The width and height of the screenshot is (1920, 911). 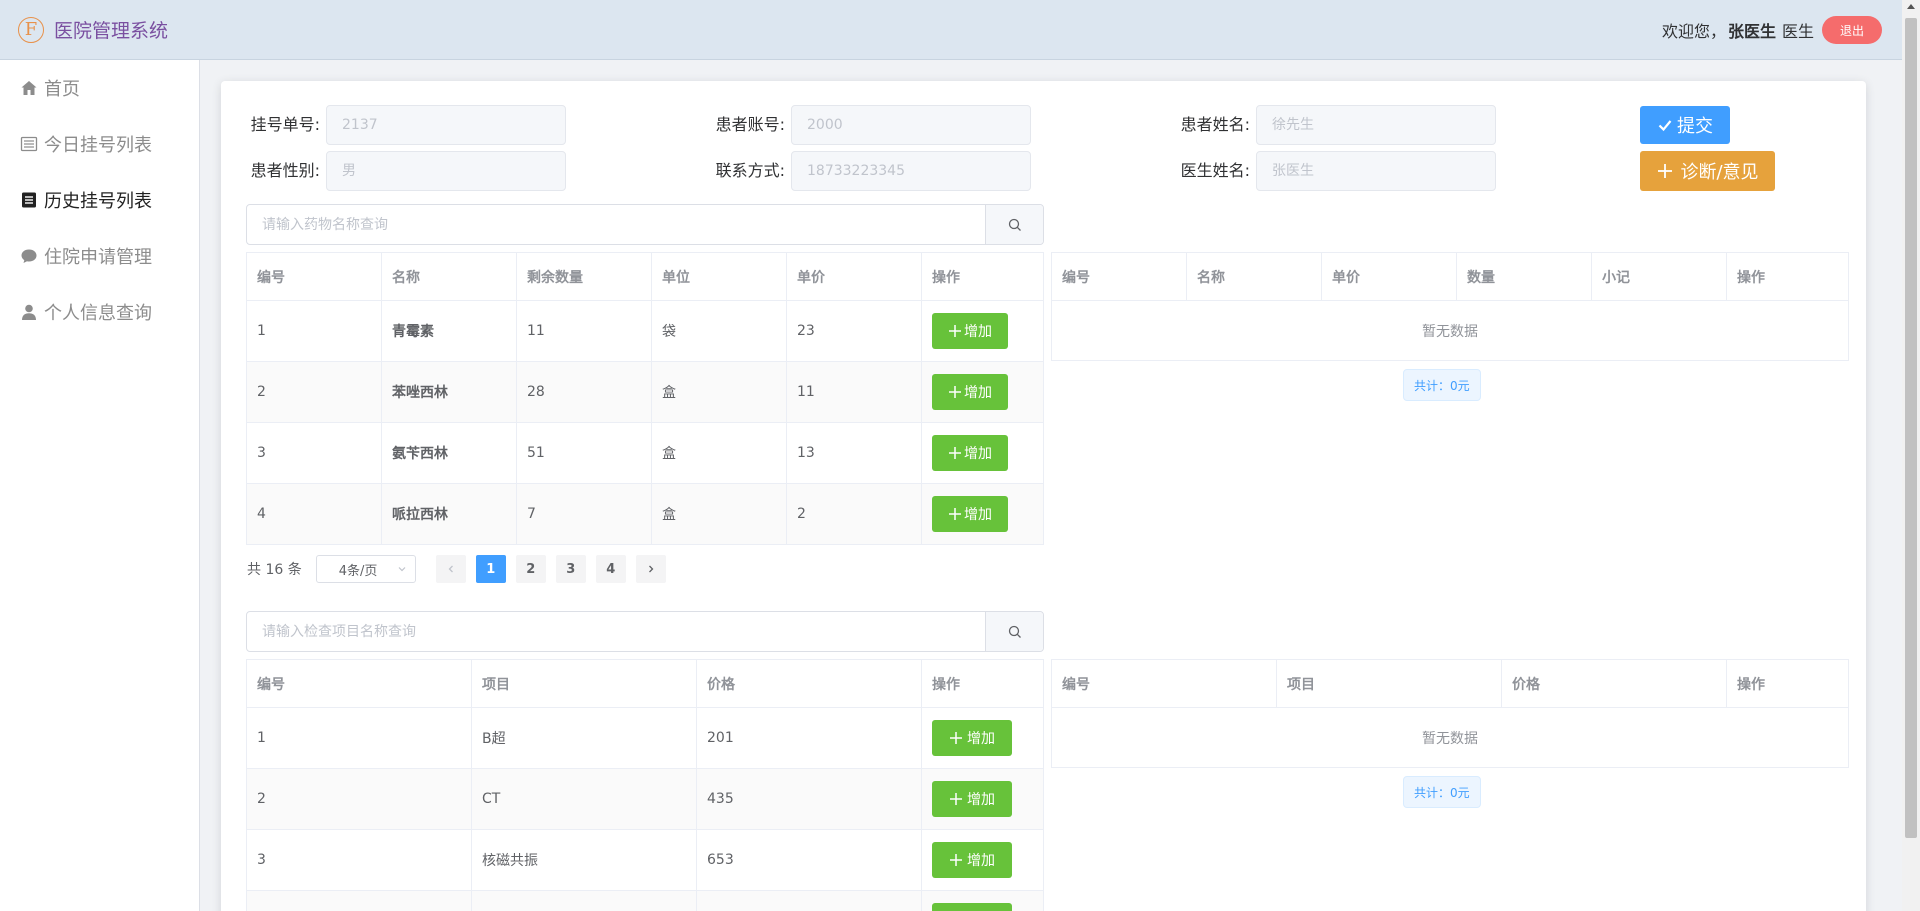 What do you see at coordinates (650, 569) in the screenshot?
I see `next-page-button` at bounding box center [650, 569].